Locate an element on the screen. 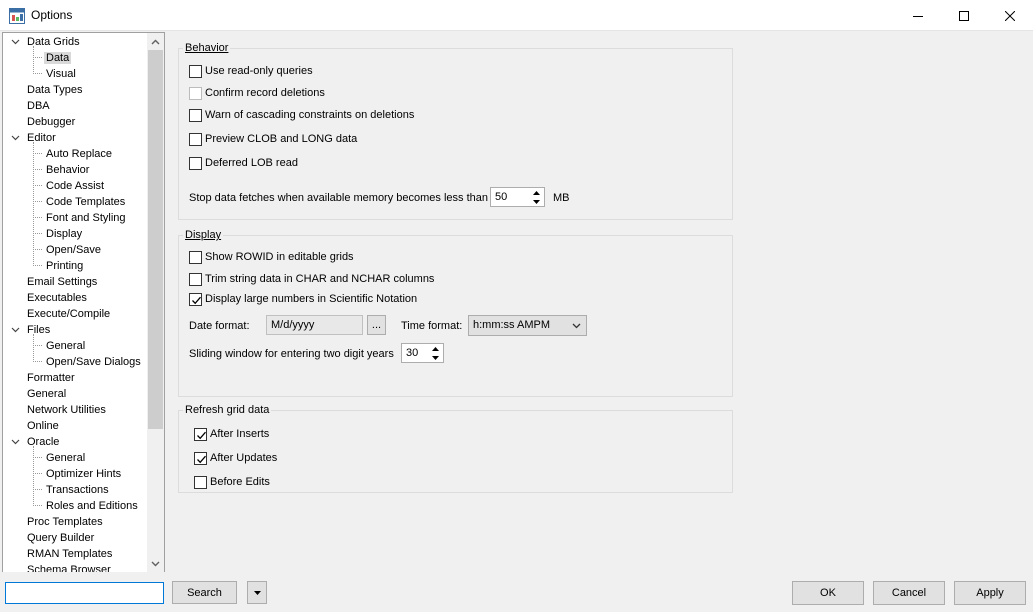 This screenshot has height=612, width=1033. date-format-input: M/d/yyyy is located at coordinates (314, 325).